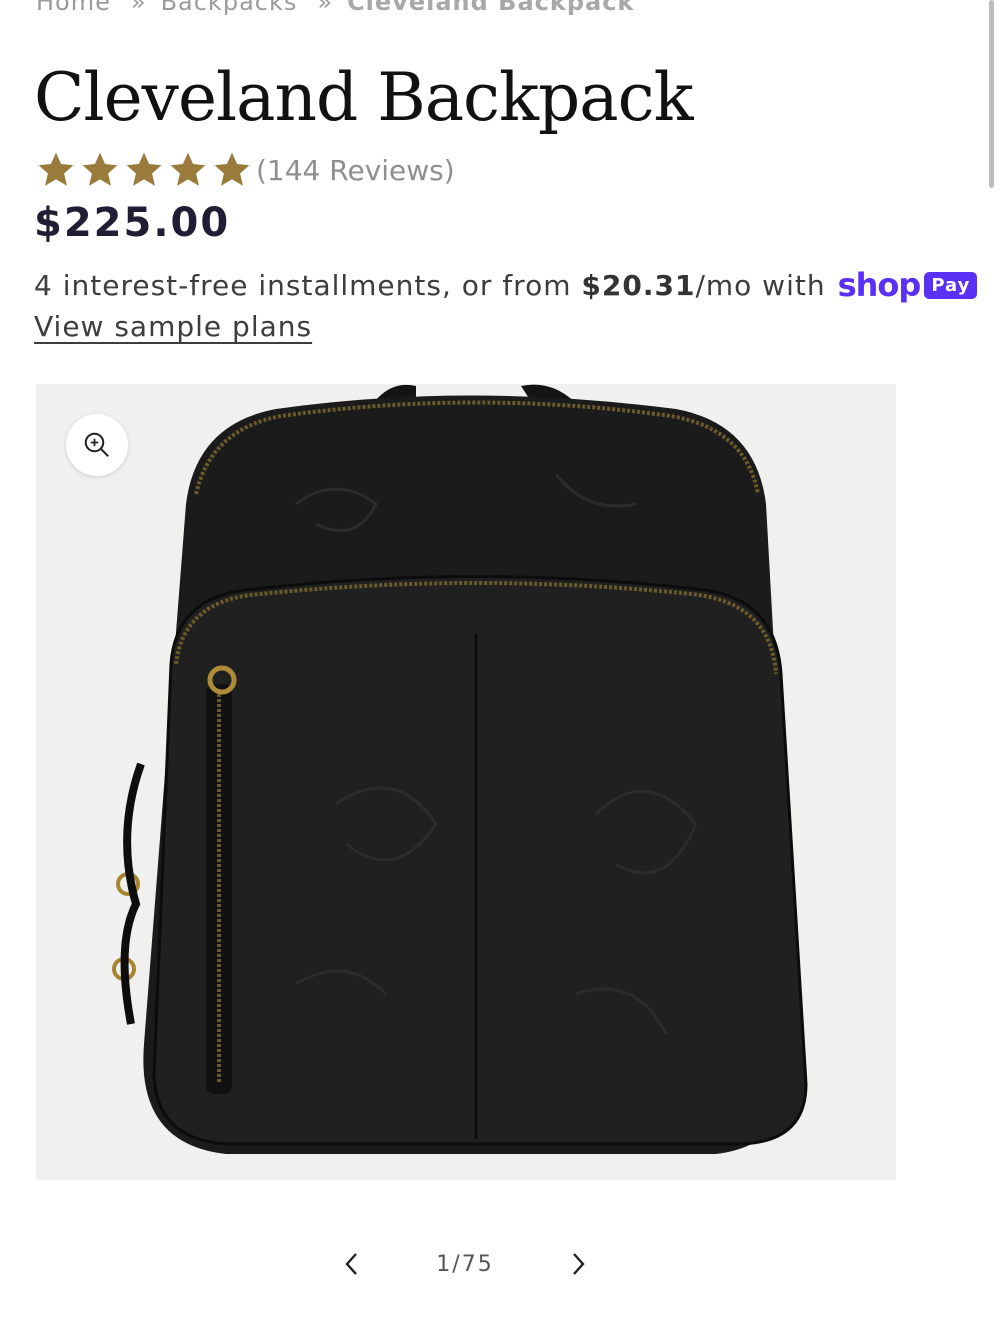  I want to click on view-sample-plans-link: View sample plans, so click(173, 326).